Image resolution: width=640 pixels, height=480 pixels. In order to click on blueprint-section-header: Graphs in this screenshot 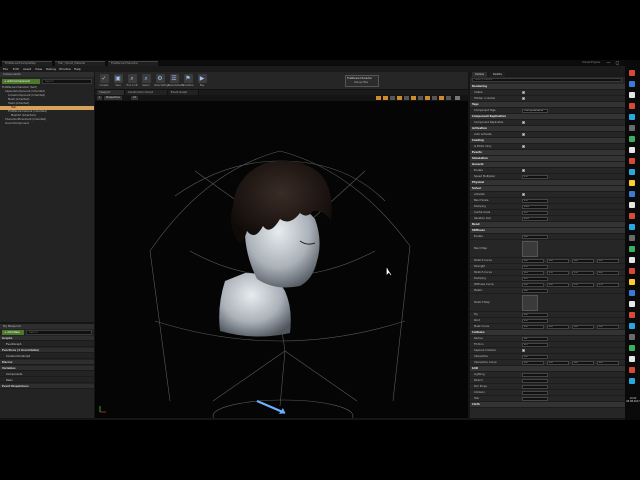, I will do `click(47, 338)`.